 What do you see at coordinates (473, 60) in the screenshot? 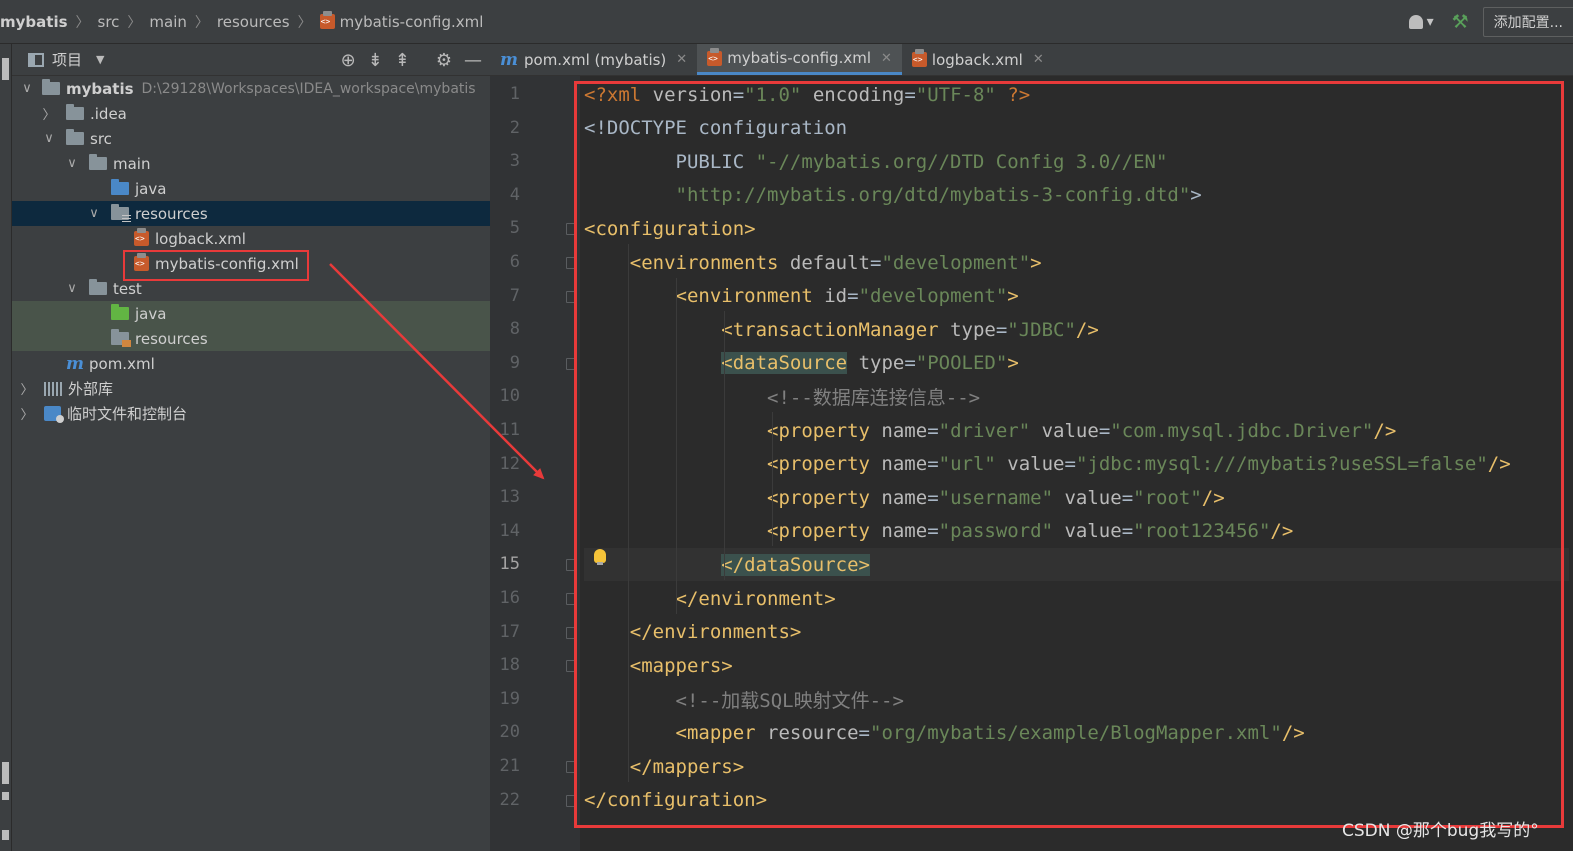
I see `hide-panel-icon: —` at bounding box center [473, 60].